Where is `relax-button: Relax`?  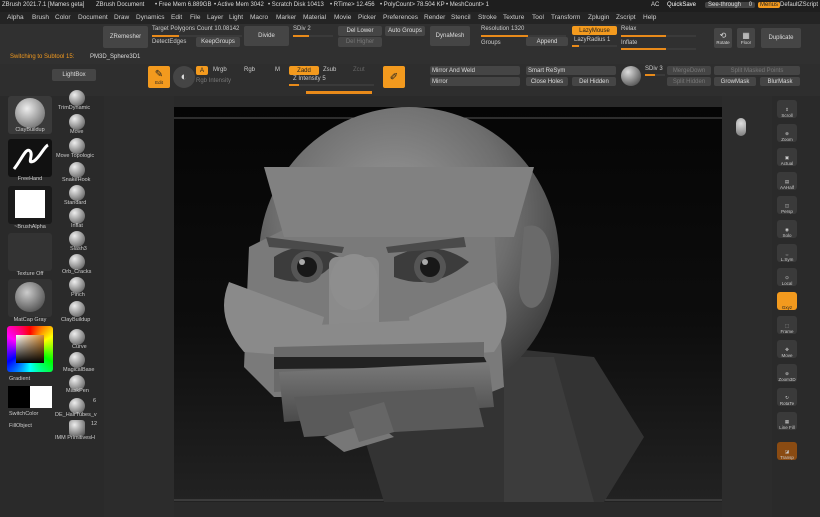
relax-button: Relax is located at coordinates (628, 29).